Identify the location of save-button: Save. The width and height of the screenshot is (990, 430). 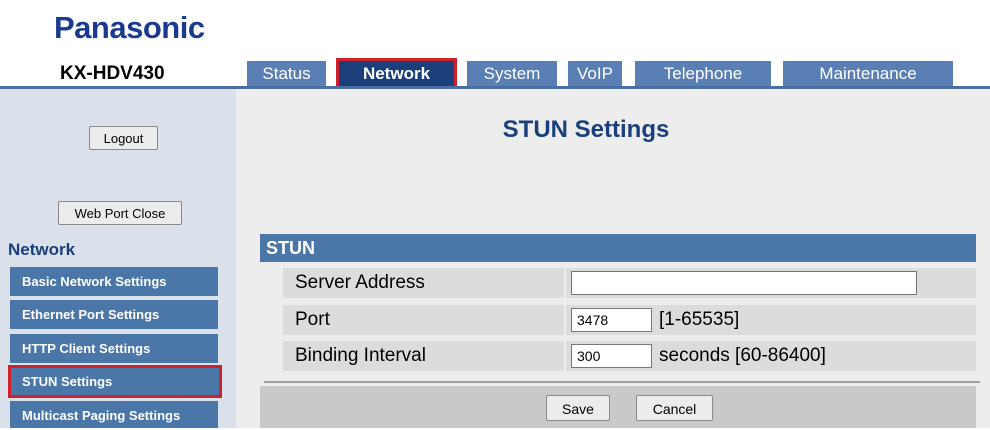
(578, 408).